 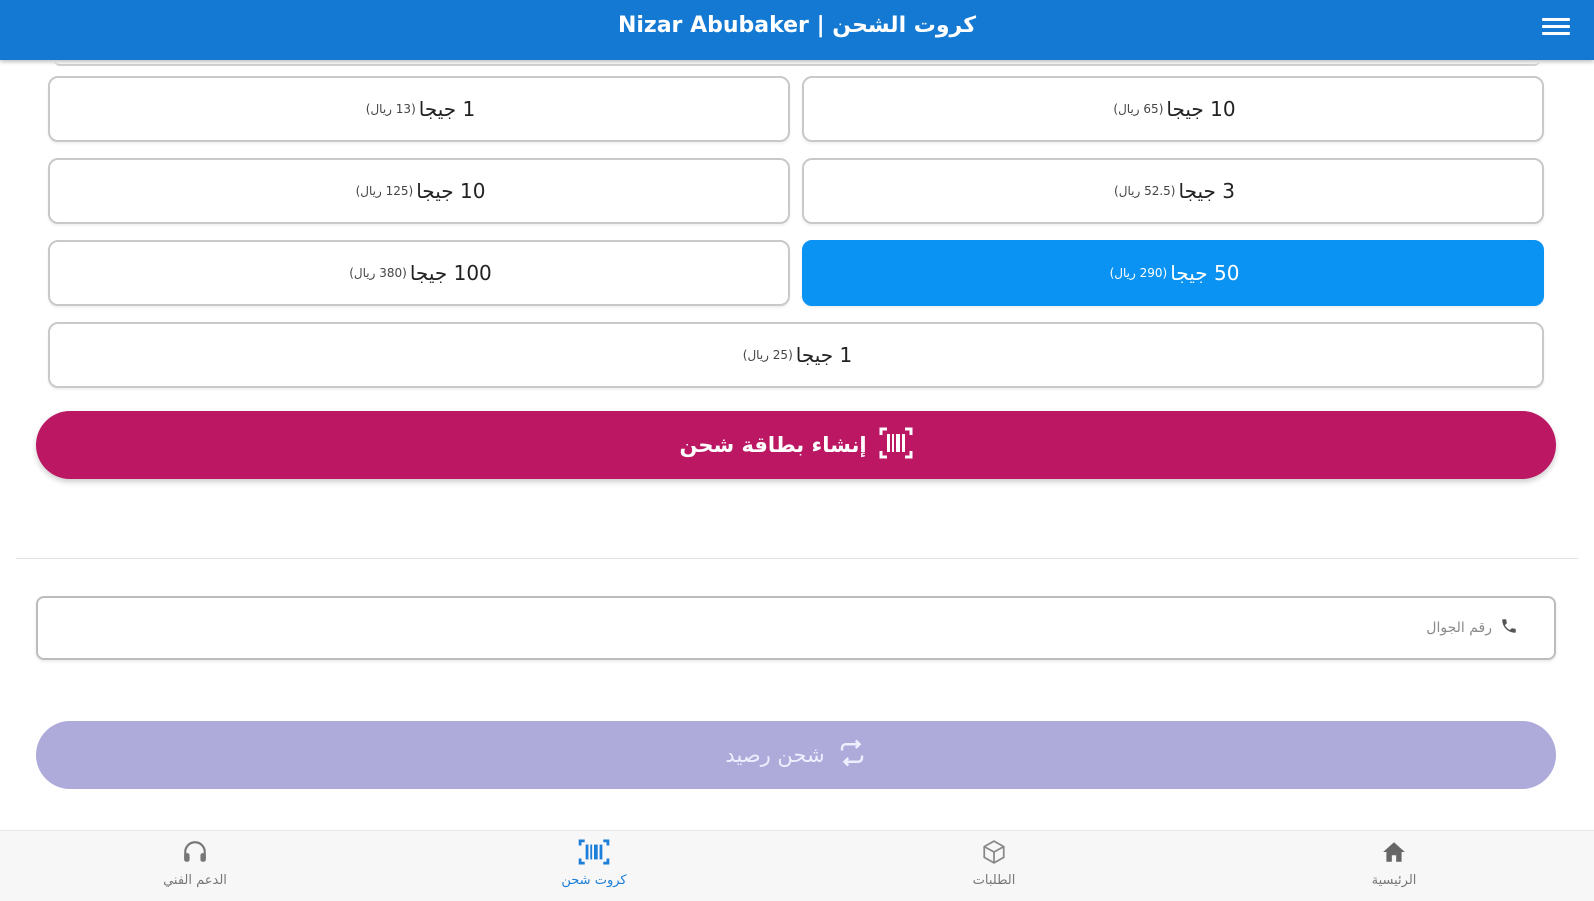 I want to click on bottom-navigation: الدعم الفني كروت شحن الطلبات الرئيسية, so click(x=797, y=865).